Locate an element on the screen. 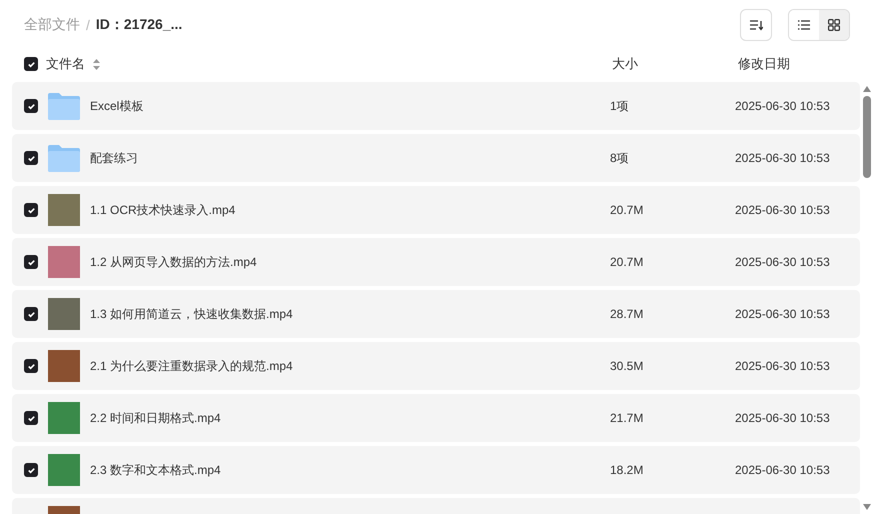 The image size is (874, 514). grid-icon is located at coordinates (834, 25).